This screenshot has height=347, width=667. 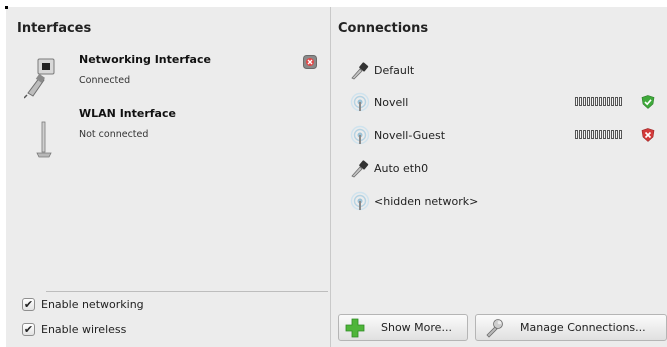 I want to click on window-corner-mark, so click(x=6, y=7).